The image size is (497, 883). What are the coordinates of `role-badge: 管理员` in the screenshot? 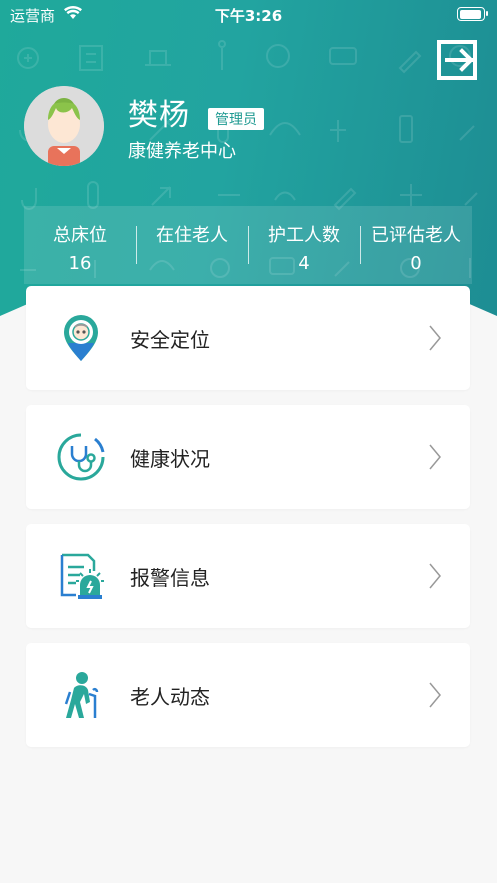 It's located at (236, 119).